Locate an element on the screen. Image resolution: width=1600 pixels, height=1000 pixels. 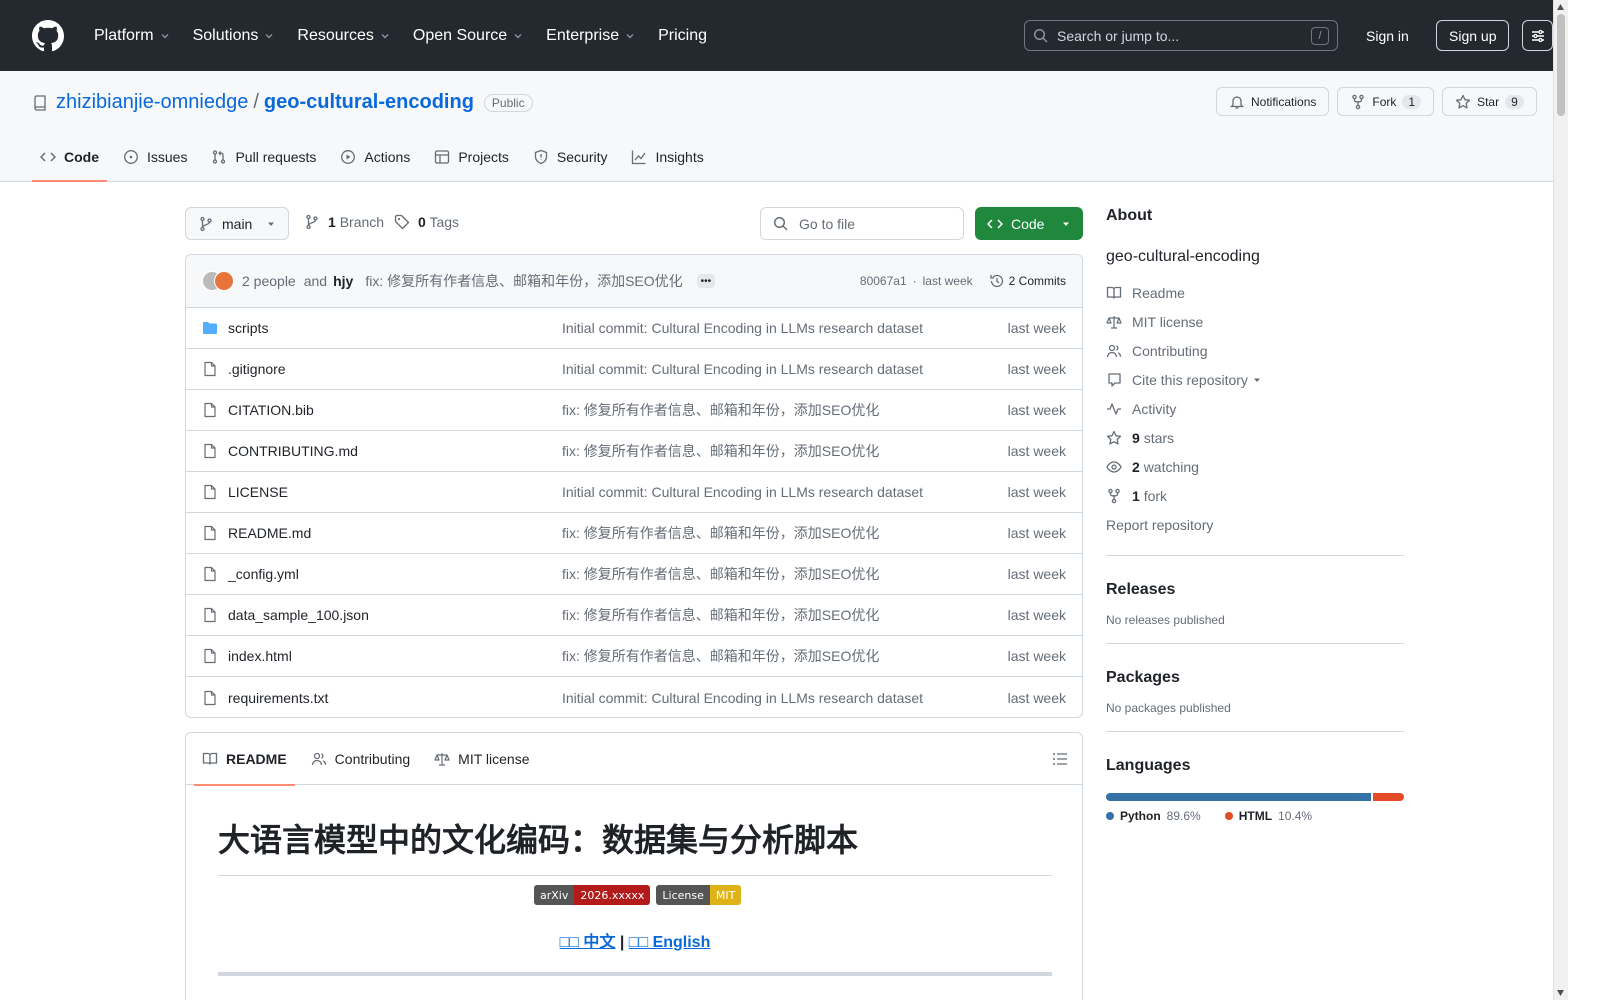
file-name-link: .gitignore is located at coordinates (395, 369).